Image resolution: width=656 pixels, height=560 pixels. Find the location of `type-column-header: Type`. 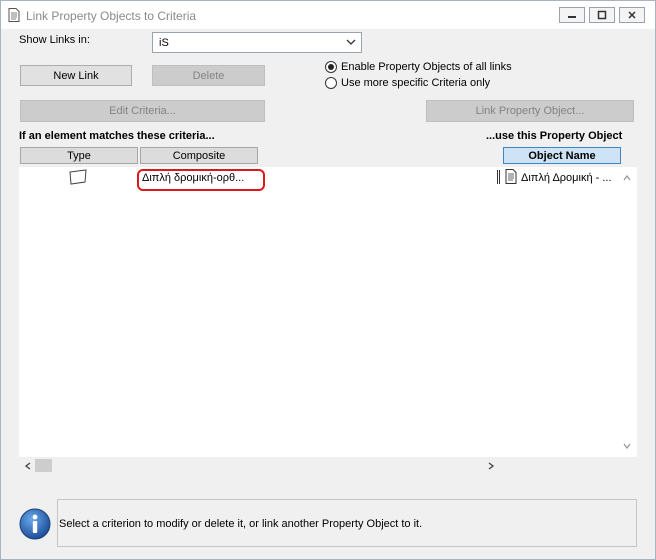

type-column-header: Type is located at coordinates (79, 155).